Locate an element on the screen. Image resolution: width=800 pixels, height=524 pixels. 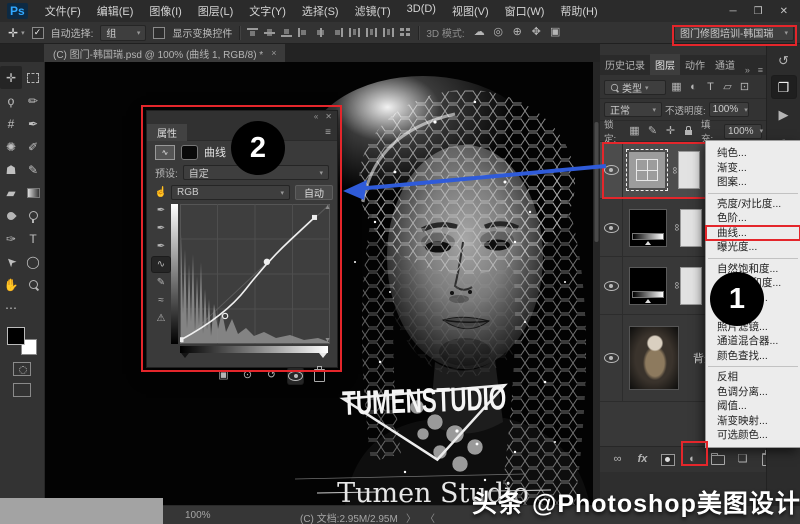
menu-item-文件(F): 文件(F) is located at coordinates (63, 11).